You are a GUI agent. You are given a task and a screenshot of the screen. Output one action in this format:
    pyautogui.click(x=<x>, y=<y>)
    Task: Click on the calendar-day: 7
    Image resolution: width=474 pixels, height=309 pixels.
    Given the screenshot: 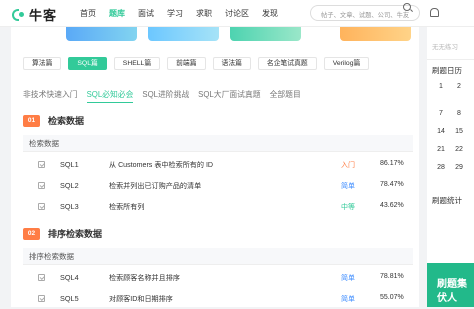 What is the action you would take?
    pyautogui.click(x=441, y=113)
    